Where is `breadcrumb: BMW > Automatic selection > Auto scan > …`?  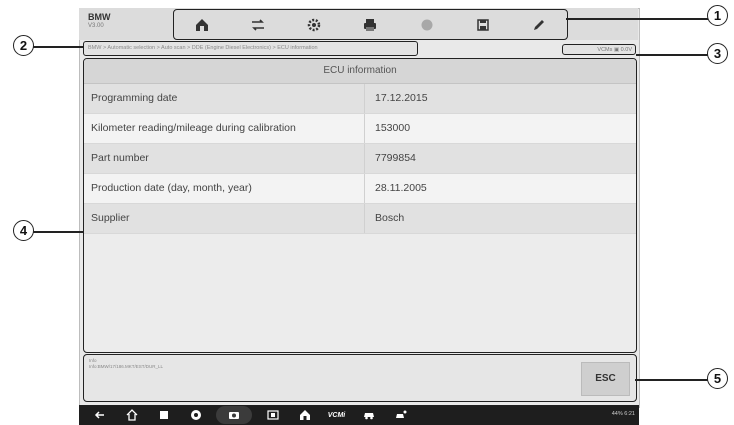
breadcrumb: BMW > Automatic selection > Auto scan > … is located at coordinates (250, 48).